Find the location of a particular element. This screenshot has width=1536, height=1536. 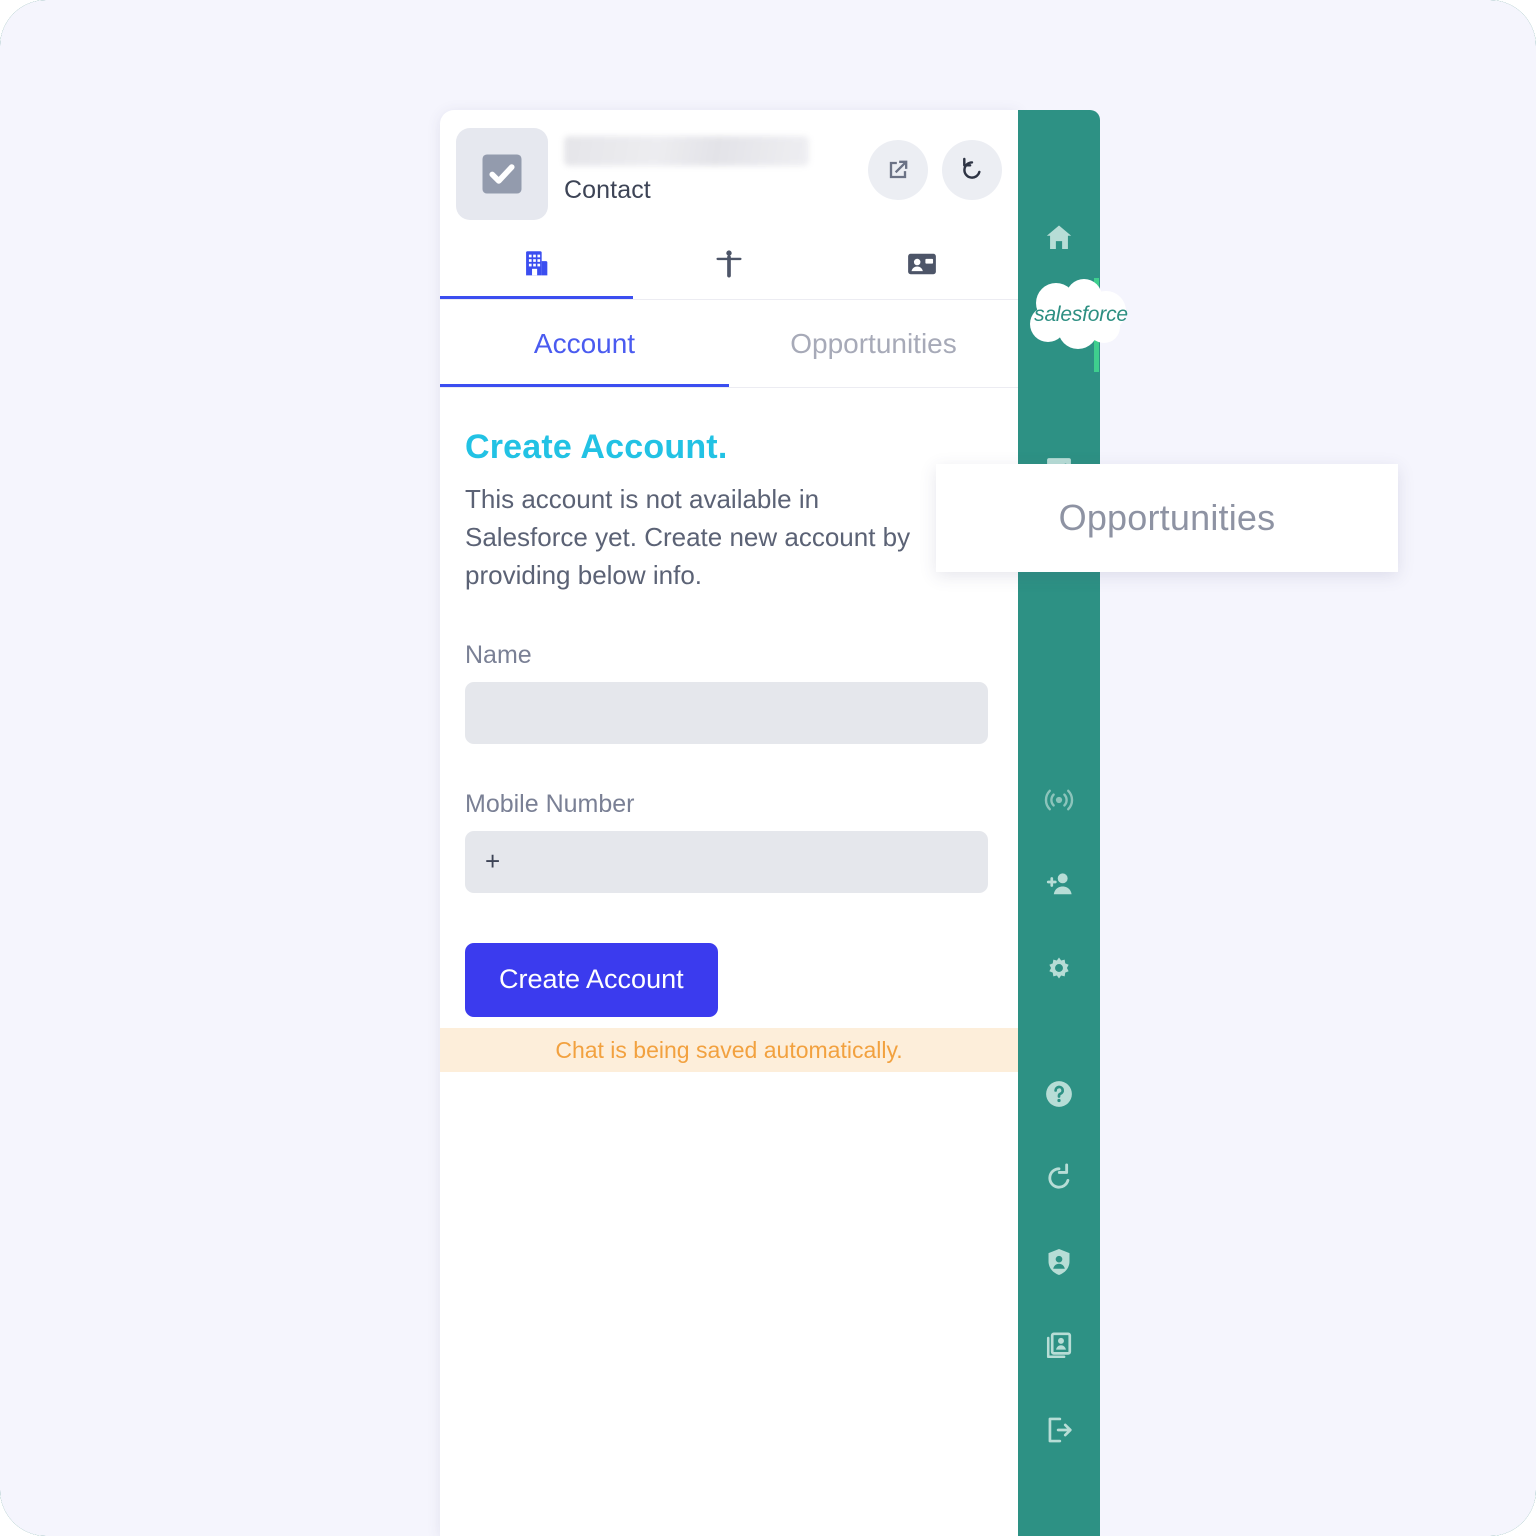

logout-icon is located at coordinates (1060, 1430).